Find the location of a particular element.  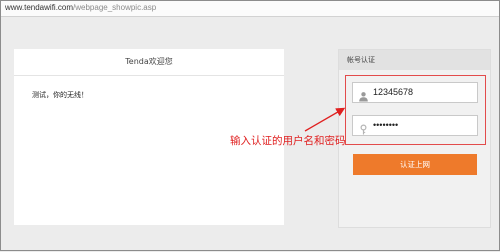

auth-title: 帐号认证 is located at coordinates (361, 60).